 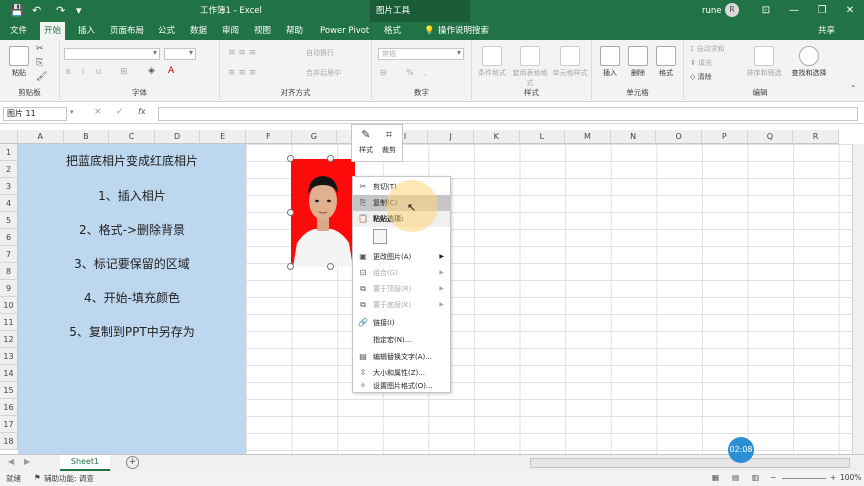 What do you see at coordinates (132, 462) in the screenshot?
I see `add-sheet-icon: +` at bounding box center [132, 462].